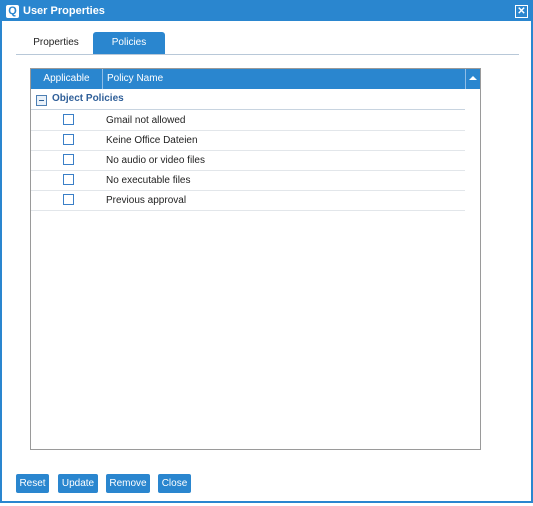  Describe the element at coordinates (174, 483) in the screenshot. I see `close-button: Close` at that location.